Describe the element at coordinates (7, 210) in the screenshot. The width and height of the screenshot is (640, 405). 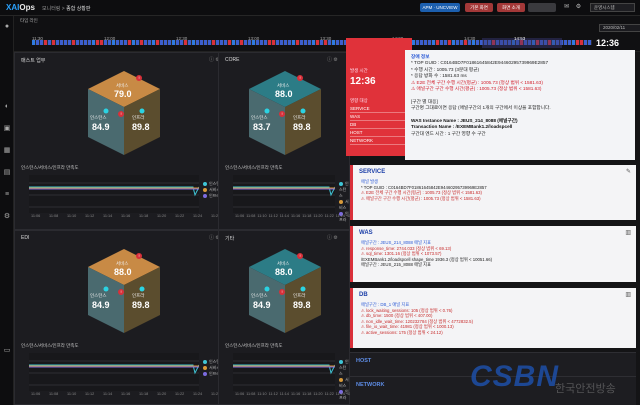
I see `sidebar: ● ◐ ▣ ▦ ▤ ≡ ⚙ ▭` at that location.